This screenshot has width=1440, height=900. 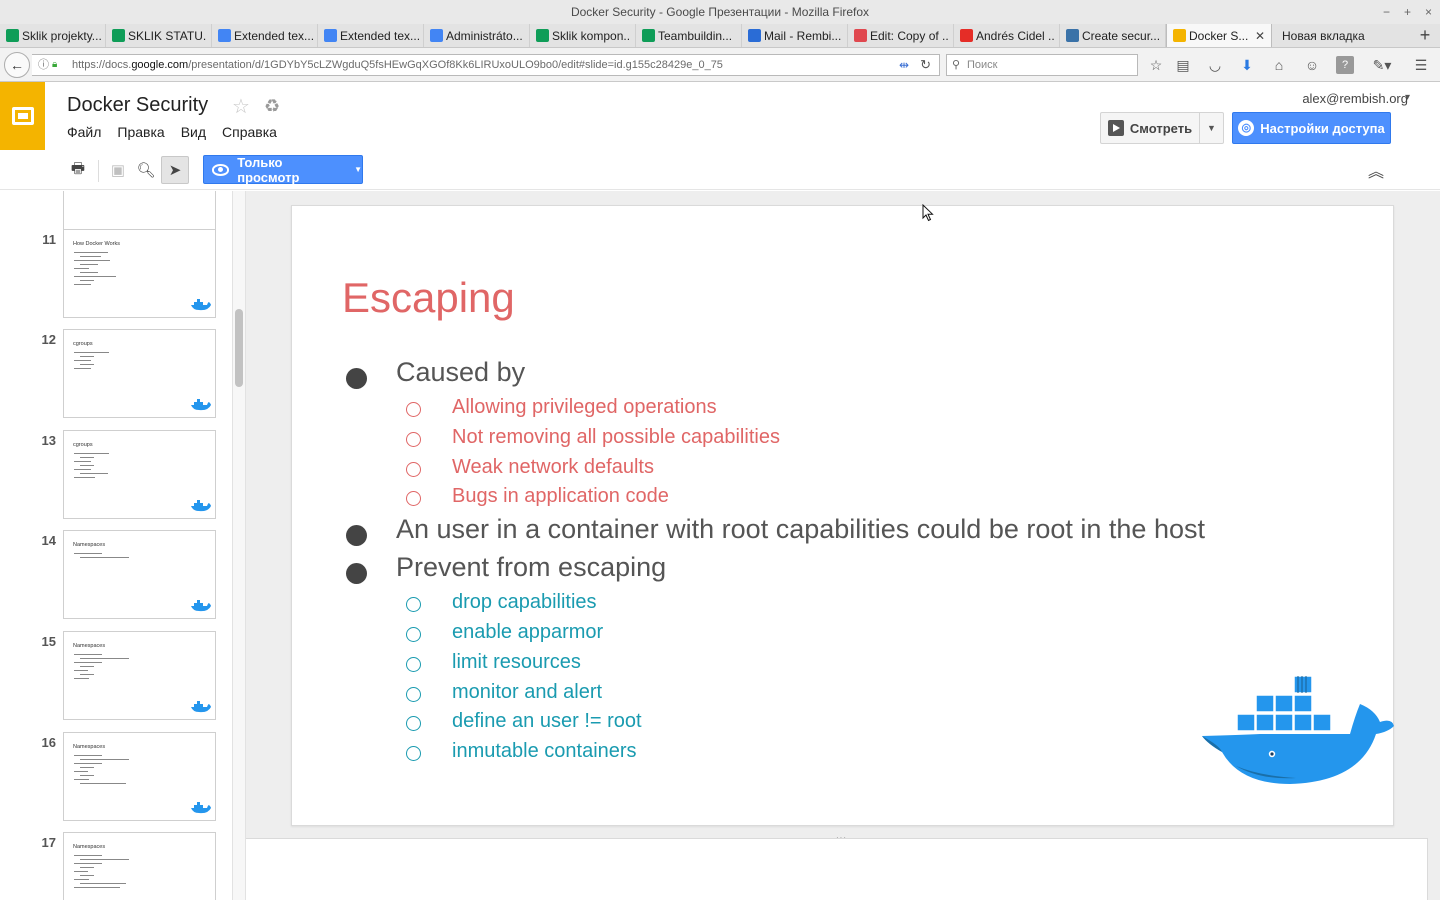 I want to click on slide-thumbnail: How Docker Works, so click(x=139, y=273).